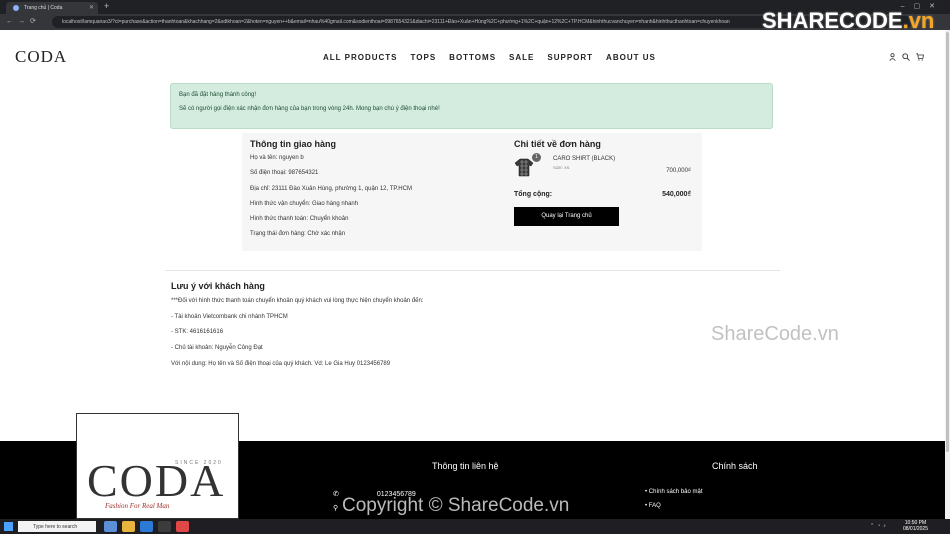 This screenshot has height=534, width=950. I want to click on logo-text: CODA, so click(41, 56).